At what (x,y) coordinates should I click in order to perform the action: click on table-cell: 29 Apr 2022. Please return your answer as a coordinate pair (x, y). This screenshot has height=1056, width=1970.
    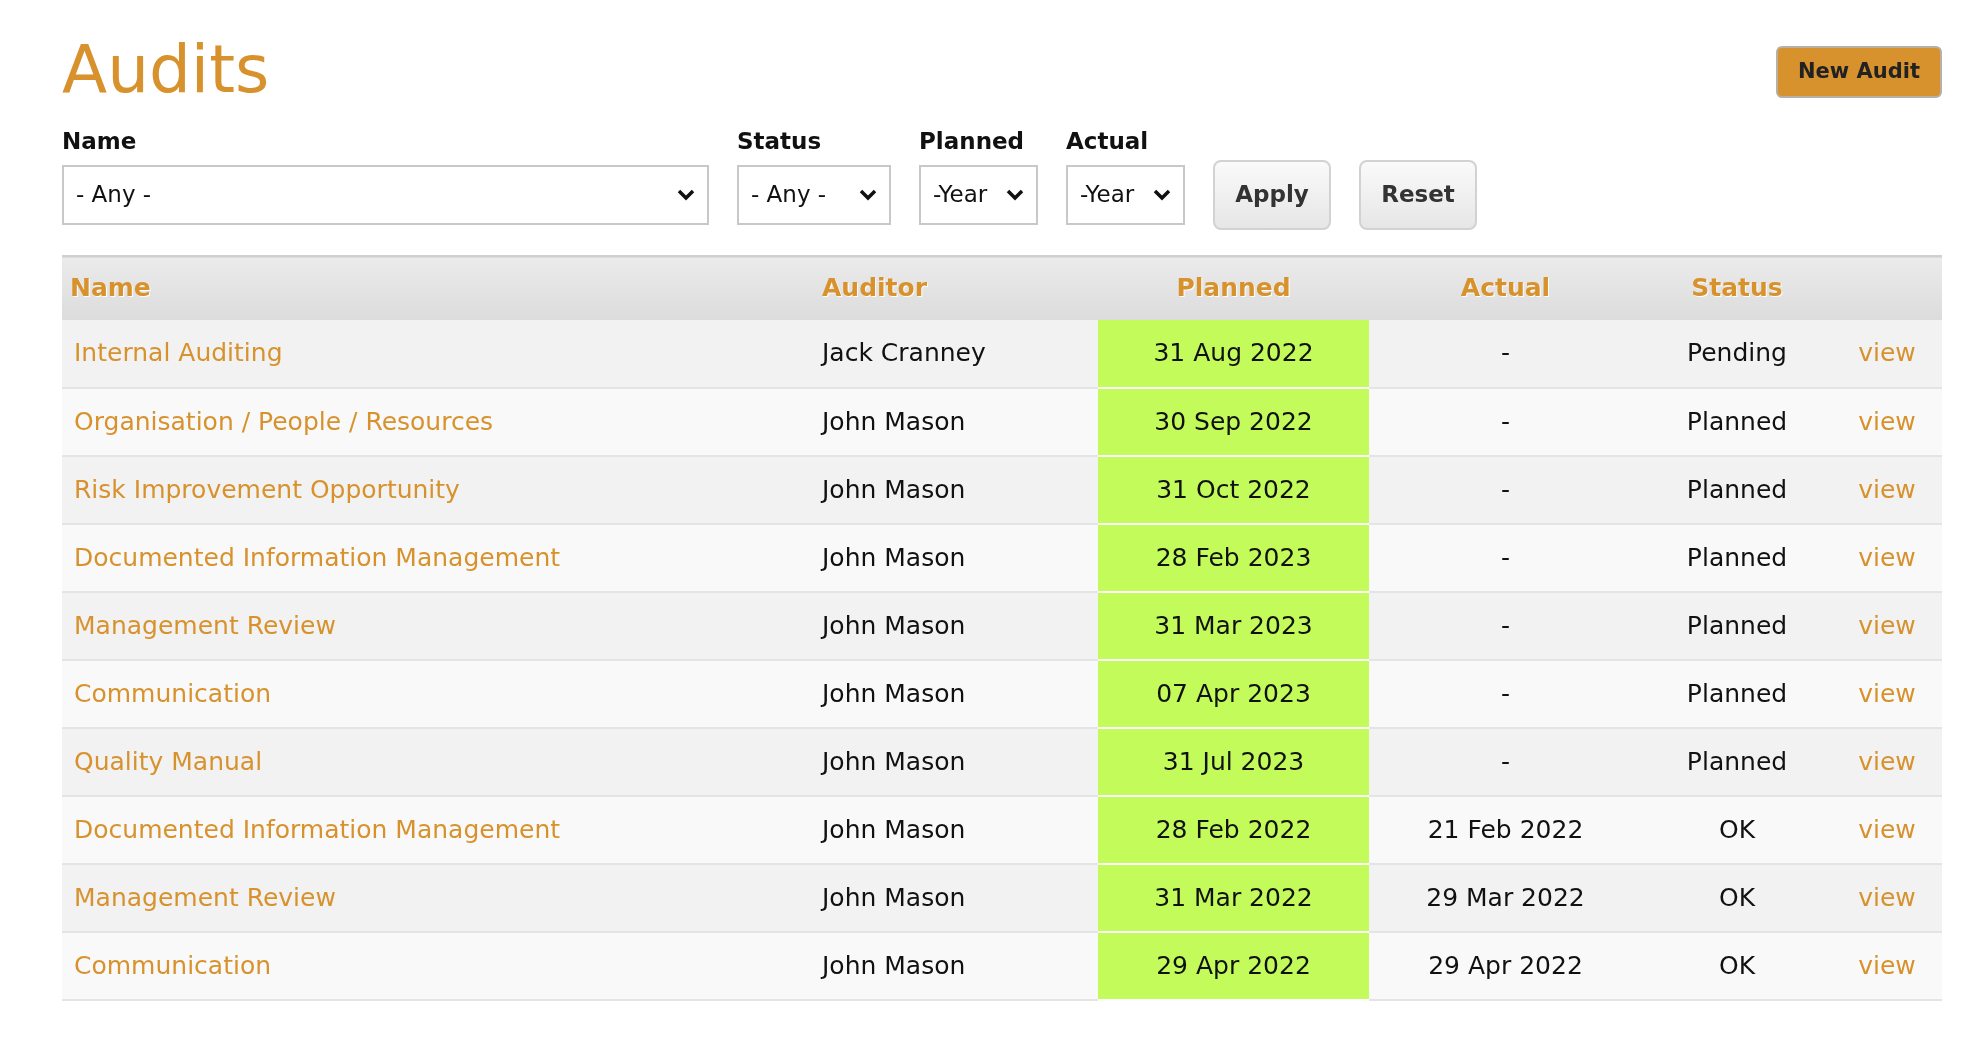
    Looking at the image, I should click on (1505, 965).